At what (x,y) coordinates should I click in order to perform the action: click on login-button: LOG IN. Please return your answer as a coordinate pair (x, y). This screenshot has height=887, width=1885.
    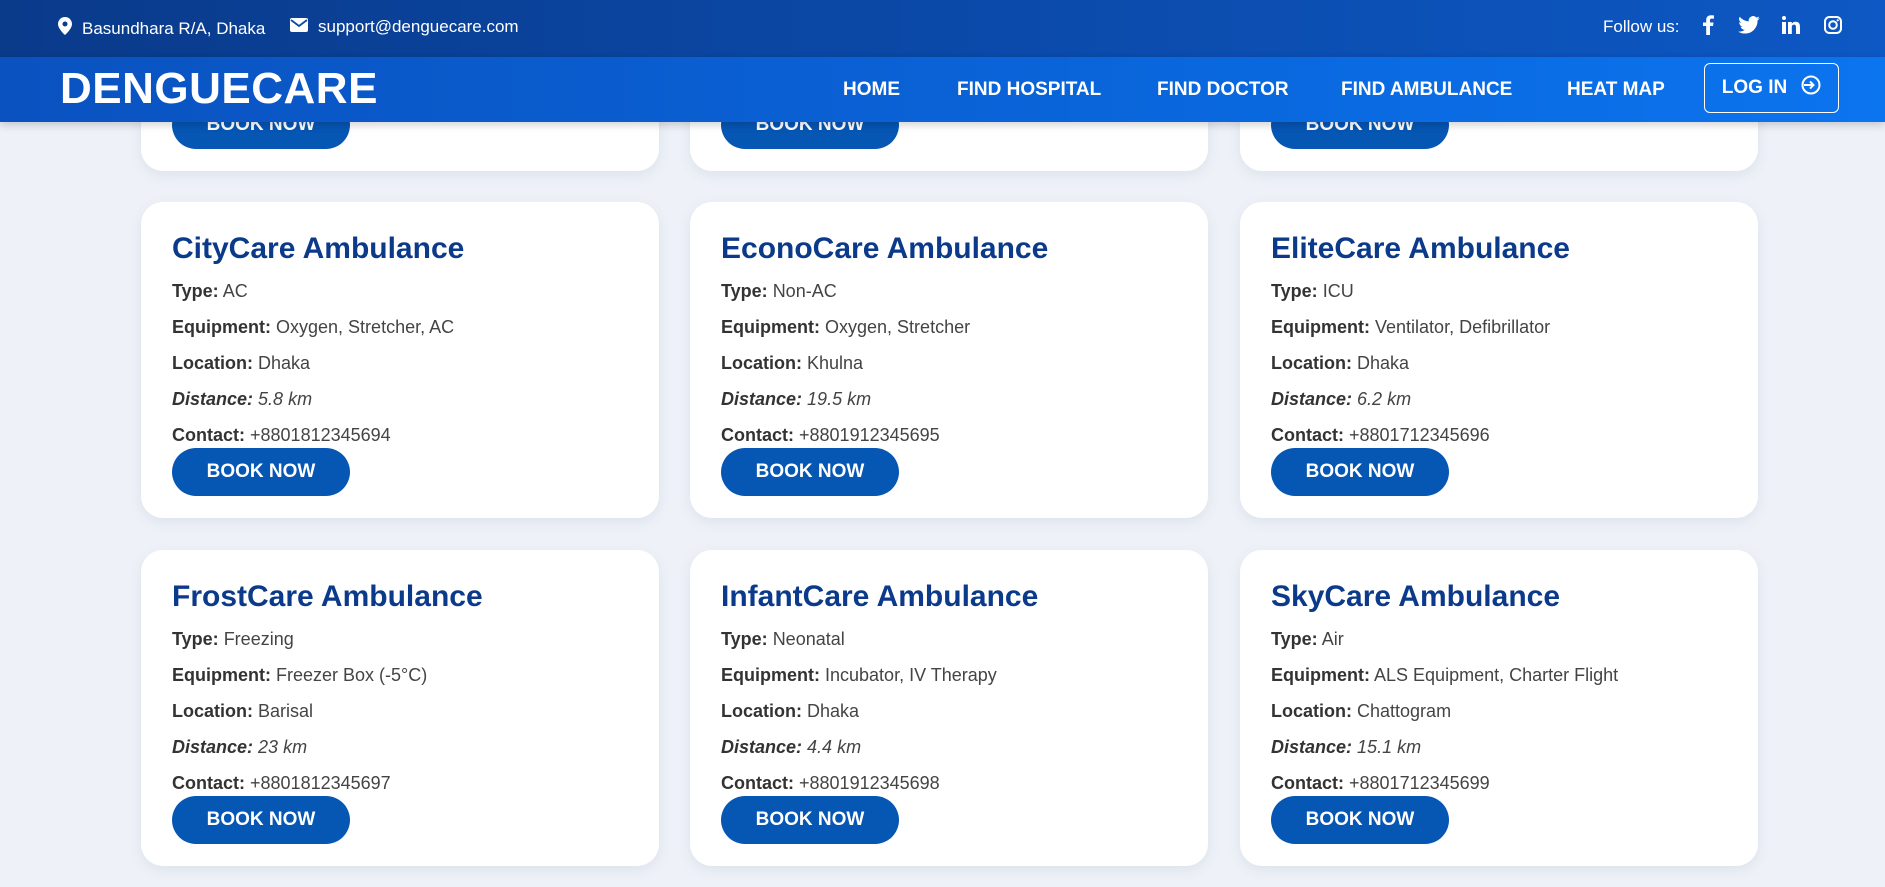
    Looking at the image, I should click on (1771, 88).